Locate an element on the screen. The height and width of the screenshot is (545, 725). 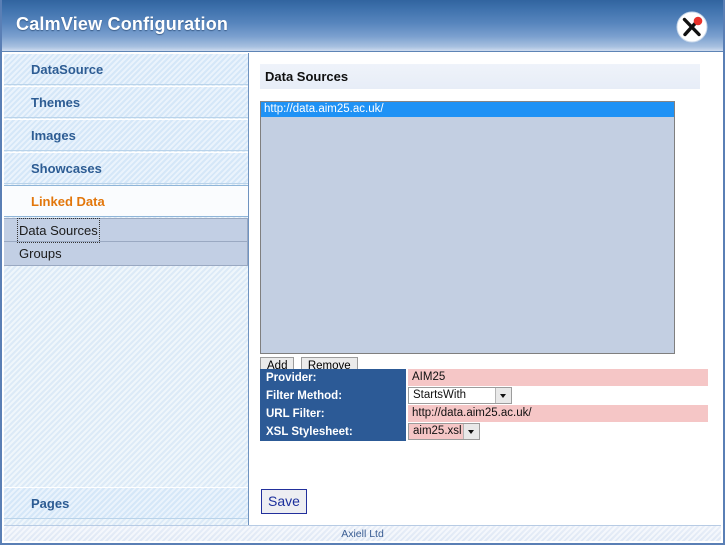
sidebar-item-label: Showcases is located at coordinates (66, 168).